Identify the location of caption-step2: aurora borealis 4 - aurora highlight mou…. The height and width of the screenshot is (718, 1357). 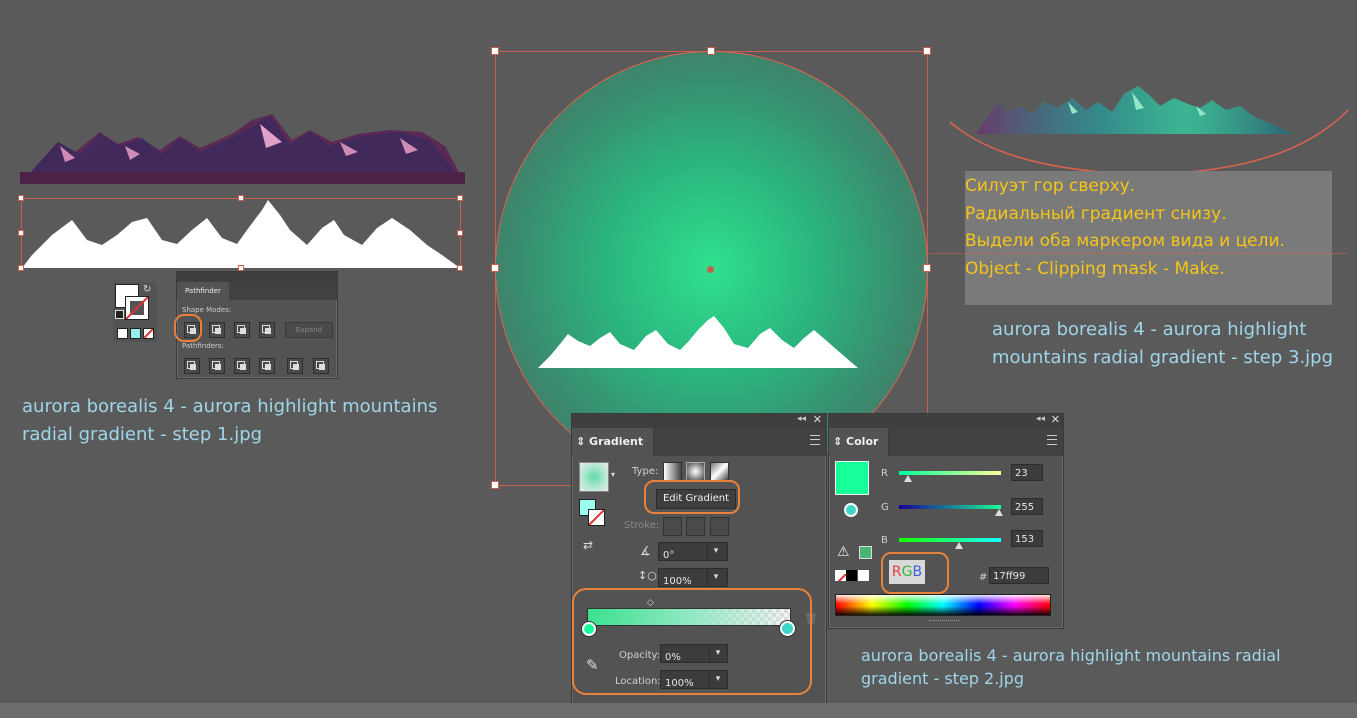
(1071, 667).